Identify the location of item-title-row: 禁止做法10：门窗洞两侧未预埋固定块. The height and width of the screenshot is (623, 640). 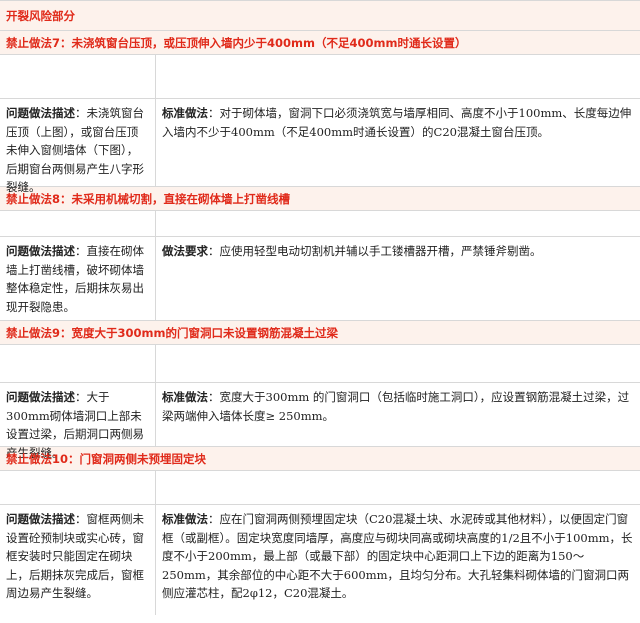
(320, 459).